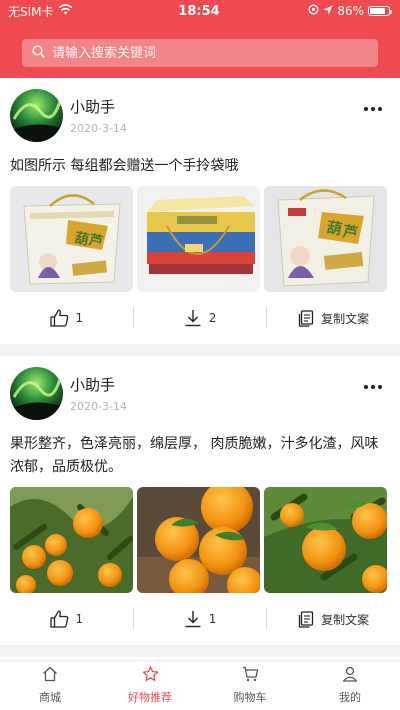 This screenshot has width=400, height=710. What do you see at coordinates (212, 318) in the screenshot?
I see `download-count: 2` at bounding box center [212, 318].